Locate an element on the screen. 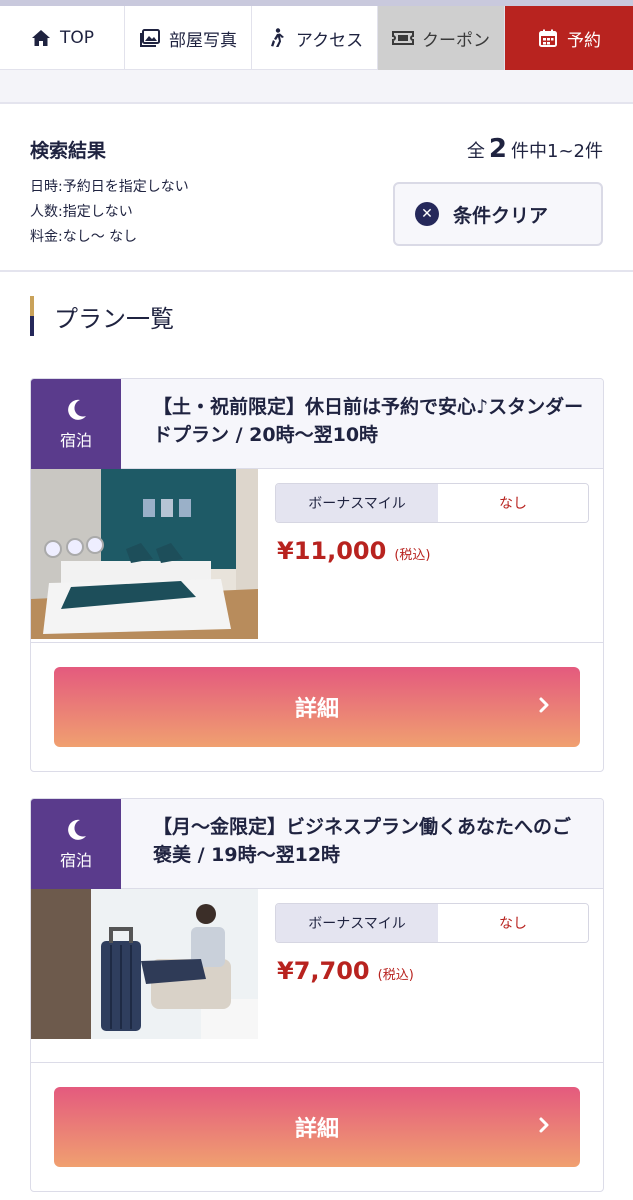 The image size is (633, 1200). nav-photo-label: 部屋写真 is located at coordinates (203, 40).